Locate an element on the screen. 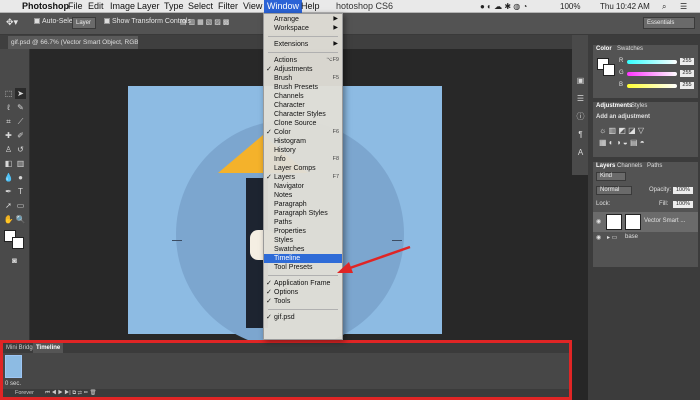 Image resolution: width=700 pixels, height=400 pixels. menu-item-tool-presets: Tool Presets is located at coordinates (303, 267).